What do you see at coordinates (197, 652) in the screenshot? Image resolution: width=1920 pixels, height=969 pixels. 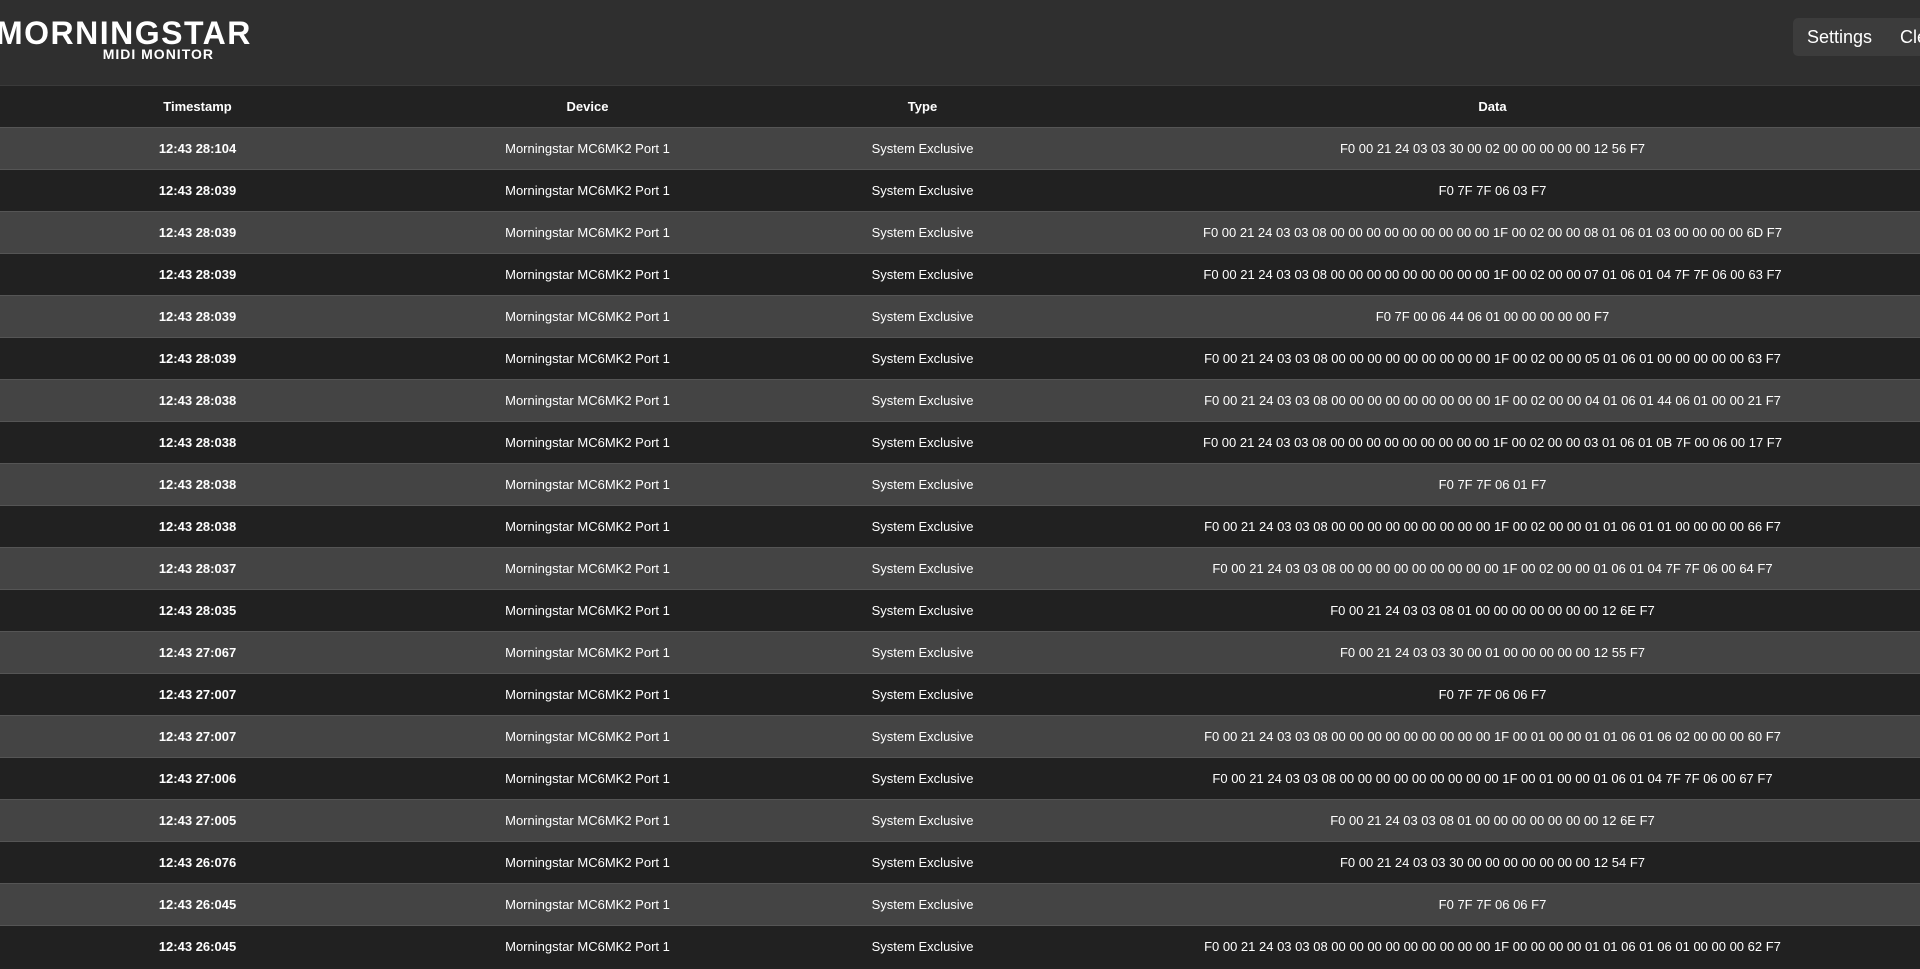 I see `timestamp-cell: 12:43 27:067` at bounding box center [197, 652].